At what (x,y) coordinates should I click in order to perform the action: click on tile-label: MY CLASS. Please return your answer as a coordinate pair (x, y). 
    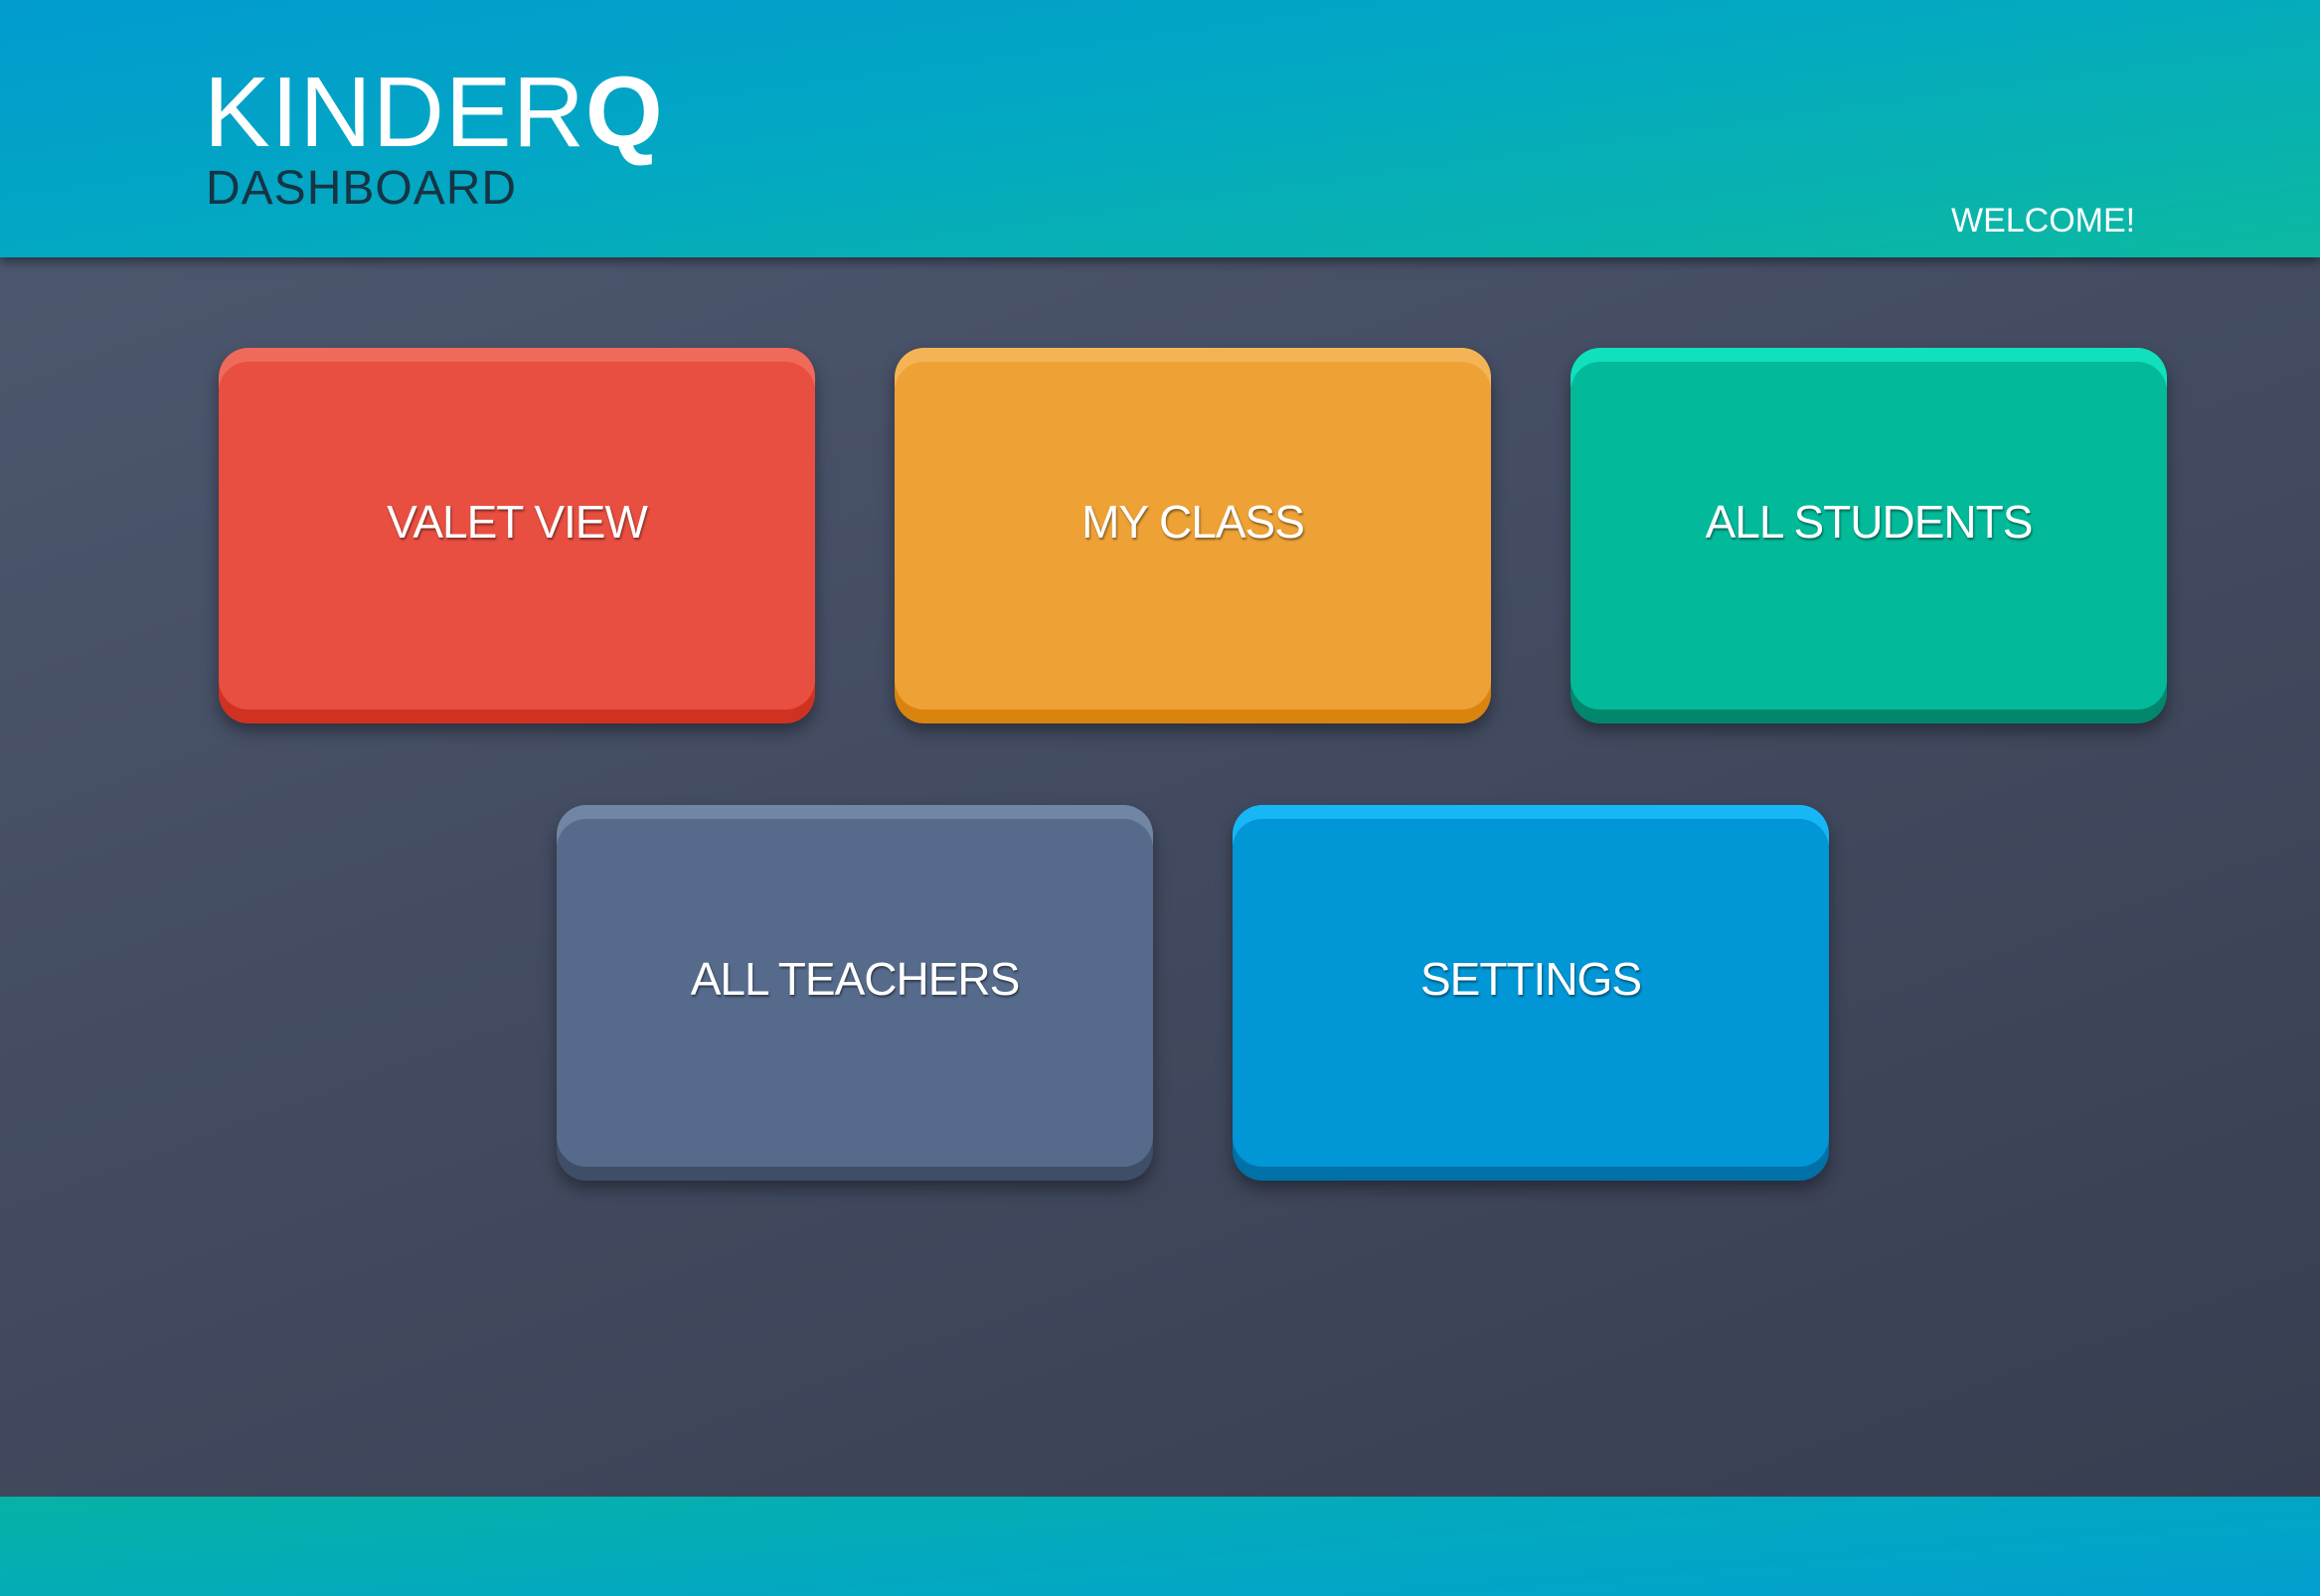
    Looking at the image, I should click on (1193, 522).